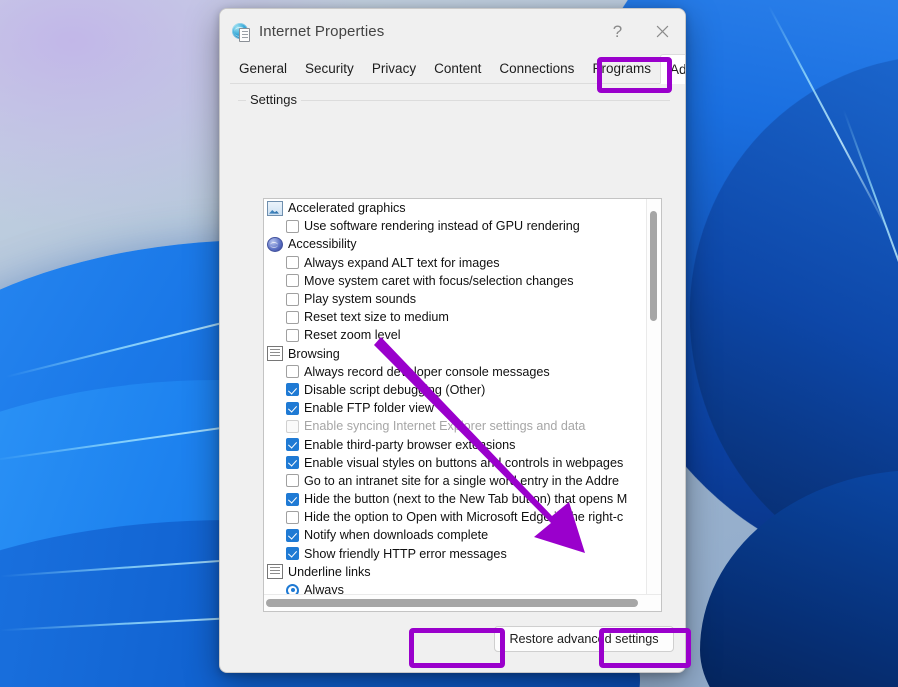 Image resolution: width=898 pixels, height=687 pixels. I want to click on settings-row-label: Reset zoom level, so click(352, 335).